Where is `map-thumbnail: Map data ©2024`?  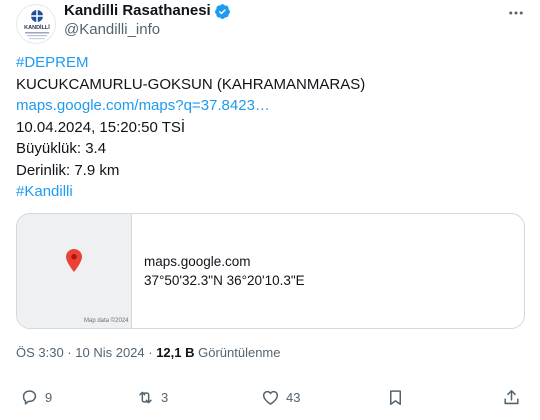
map-thumbnail: Map data ©2024 is located at coordinates (74, 271).